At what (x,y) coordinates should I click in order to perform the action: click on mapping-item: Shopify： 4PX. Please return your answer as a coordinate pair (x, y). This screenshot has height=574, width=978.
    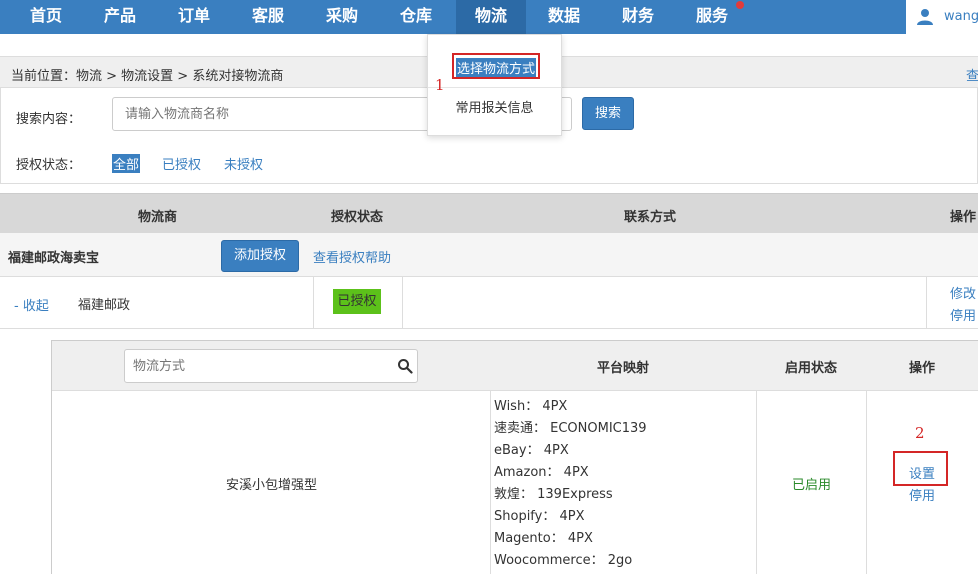
    Looking at the image, I should click on (539, 516).